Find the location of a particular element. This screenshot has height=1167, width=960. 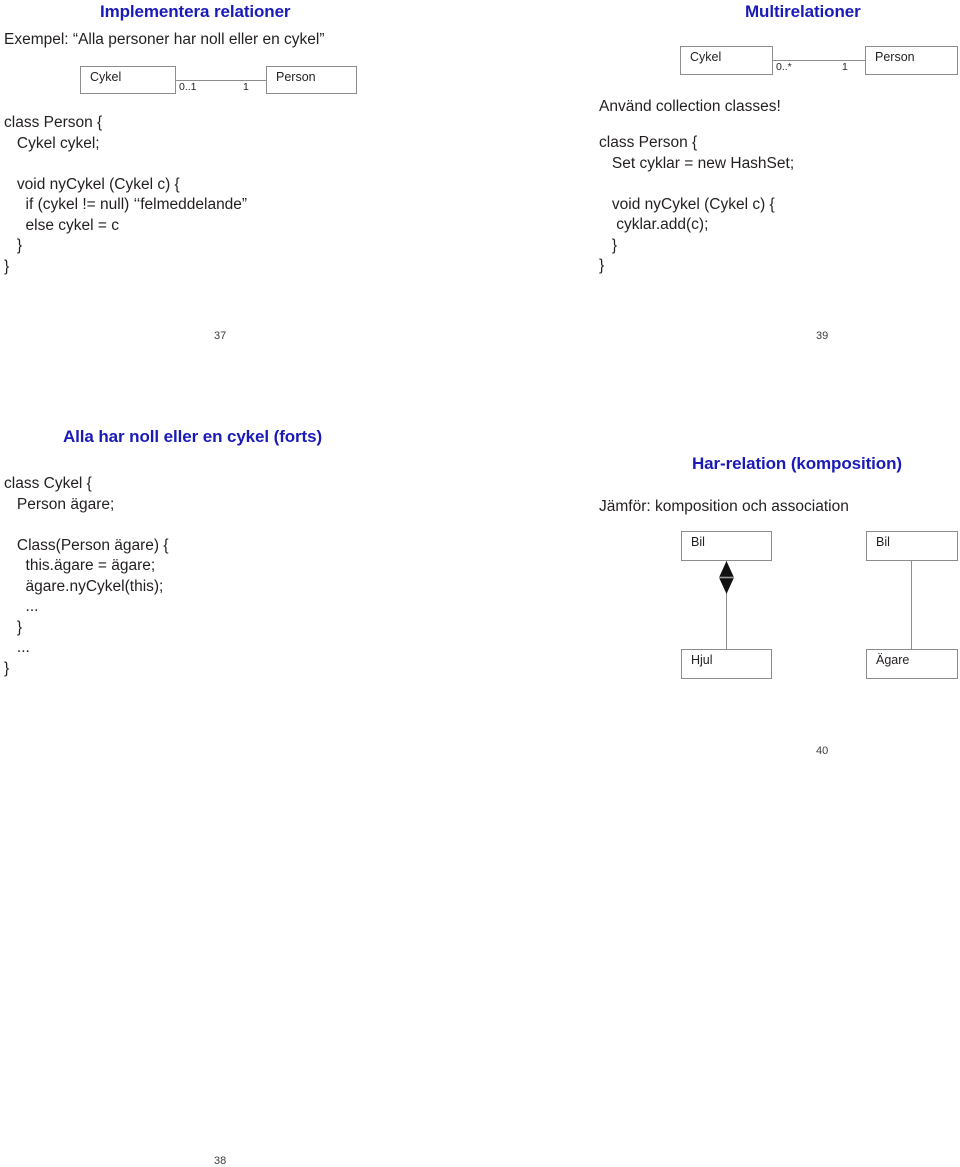

slide-title: Multirelationer is located at coordinates (803, 11).